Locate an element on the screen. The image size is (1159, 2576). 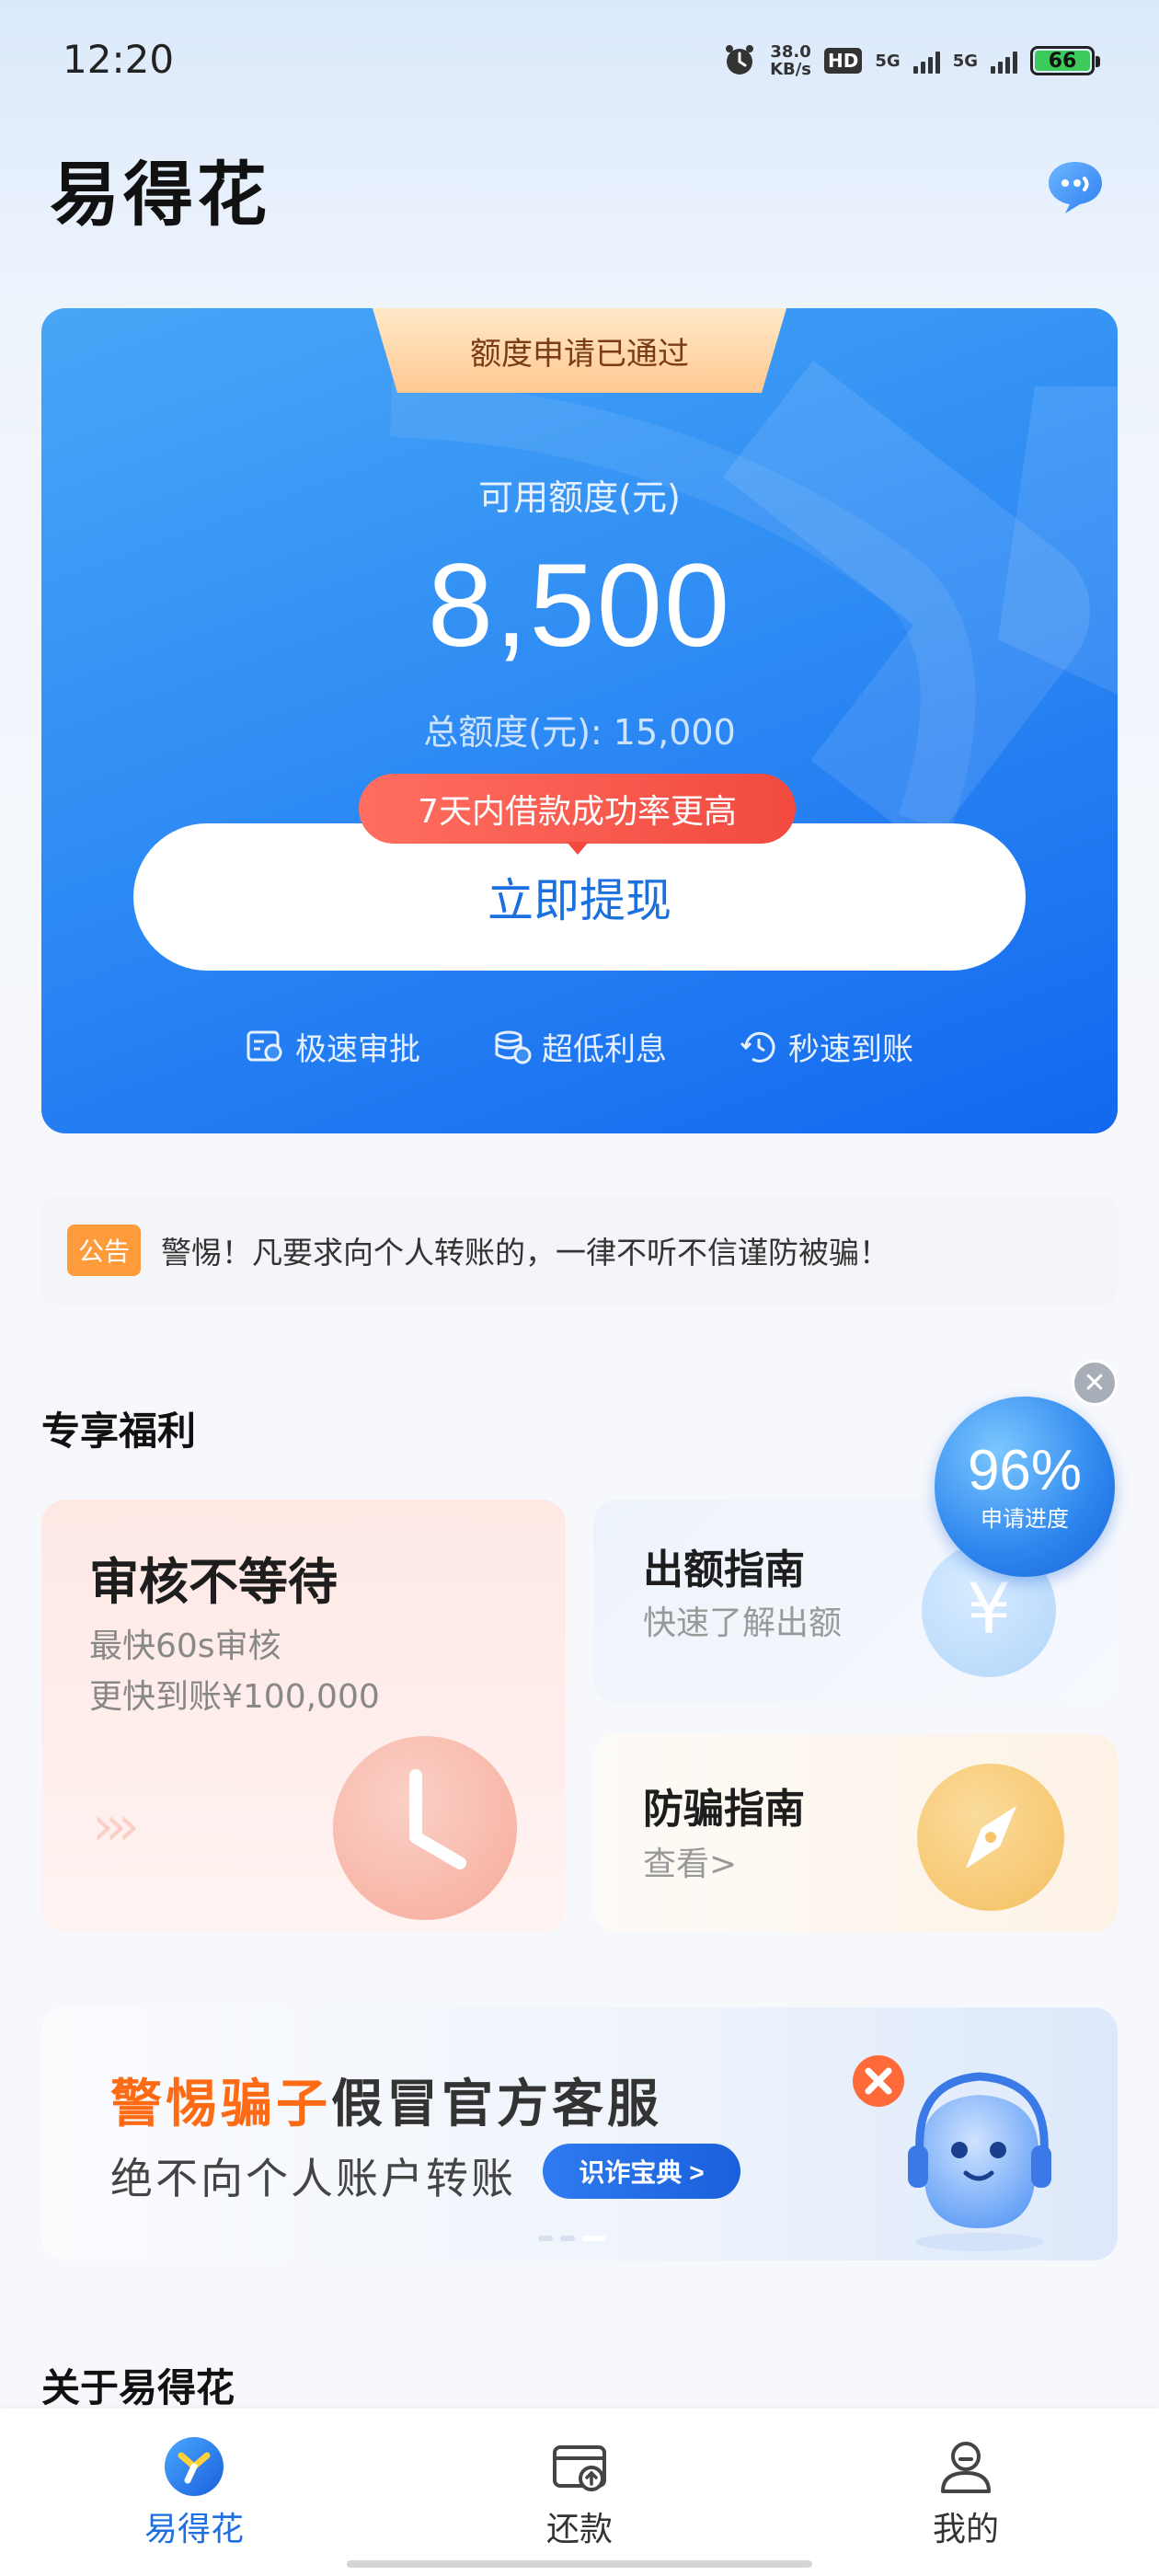
feature-label: 极速审批 is located at coordinates (357, 1049).